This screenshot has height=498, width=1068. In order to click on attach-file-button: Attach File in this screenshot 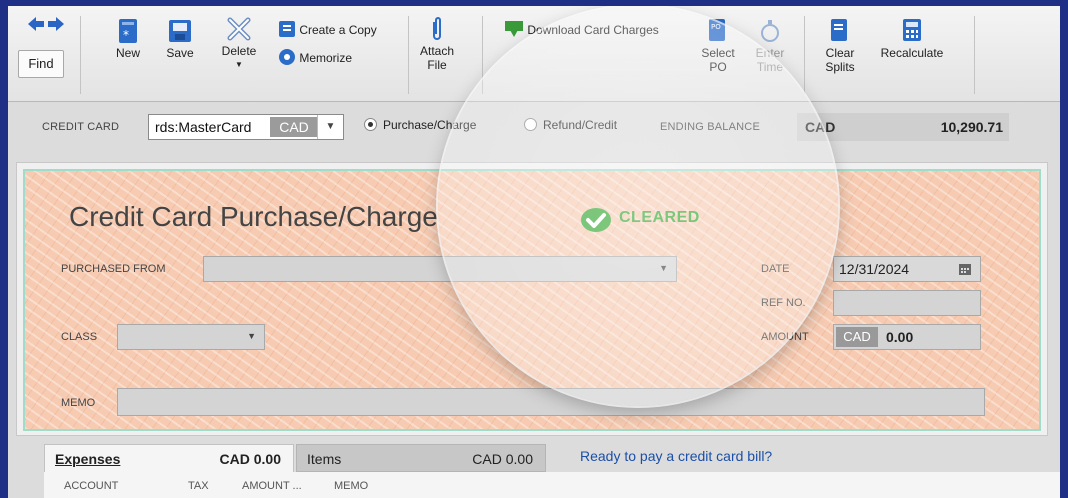, I will do `click(437, 44)`.